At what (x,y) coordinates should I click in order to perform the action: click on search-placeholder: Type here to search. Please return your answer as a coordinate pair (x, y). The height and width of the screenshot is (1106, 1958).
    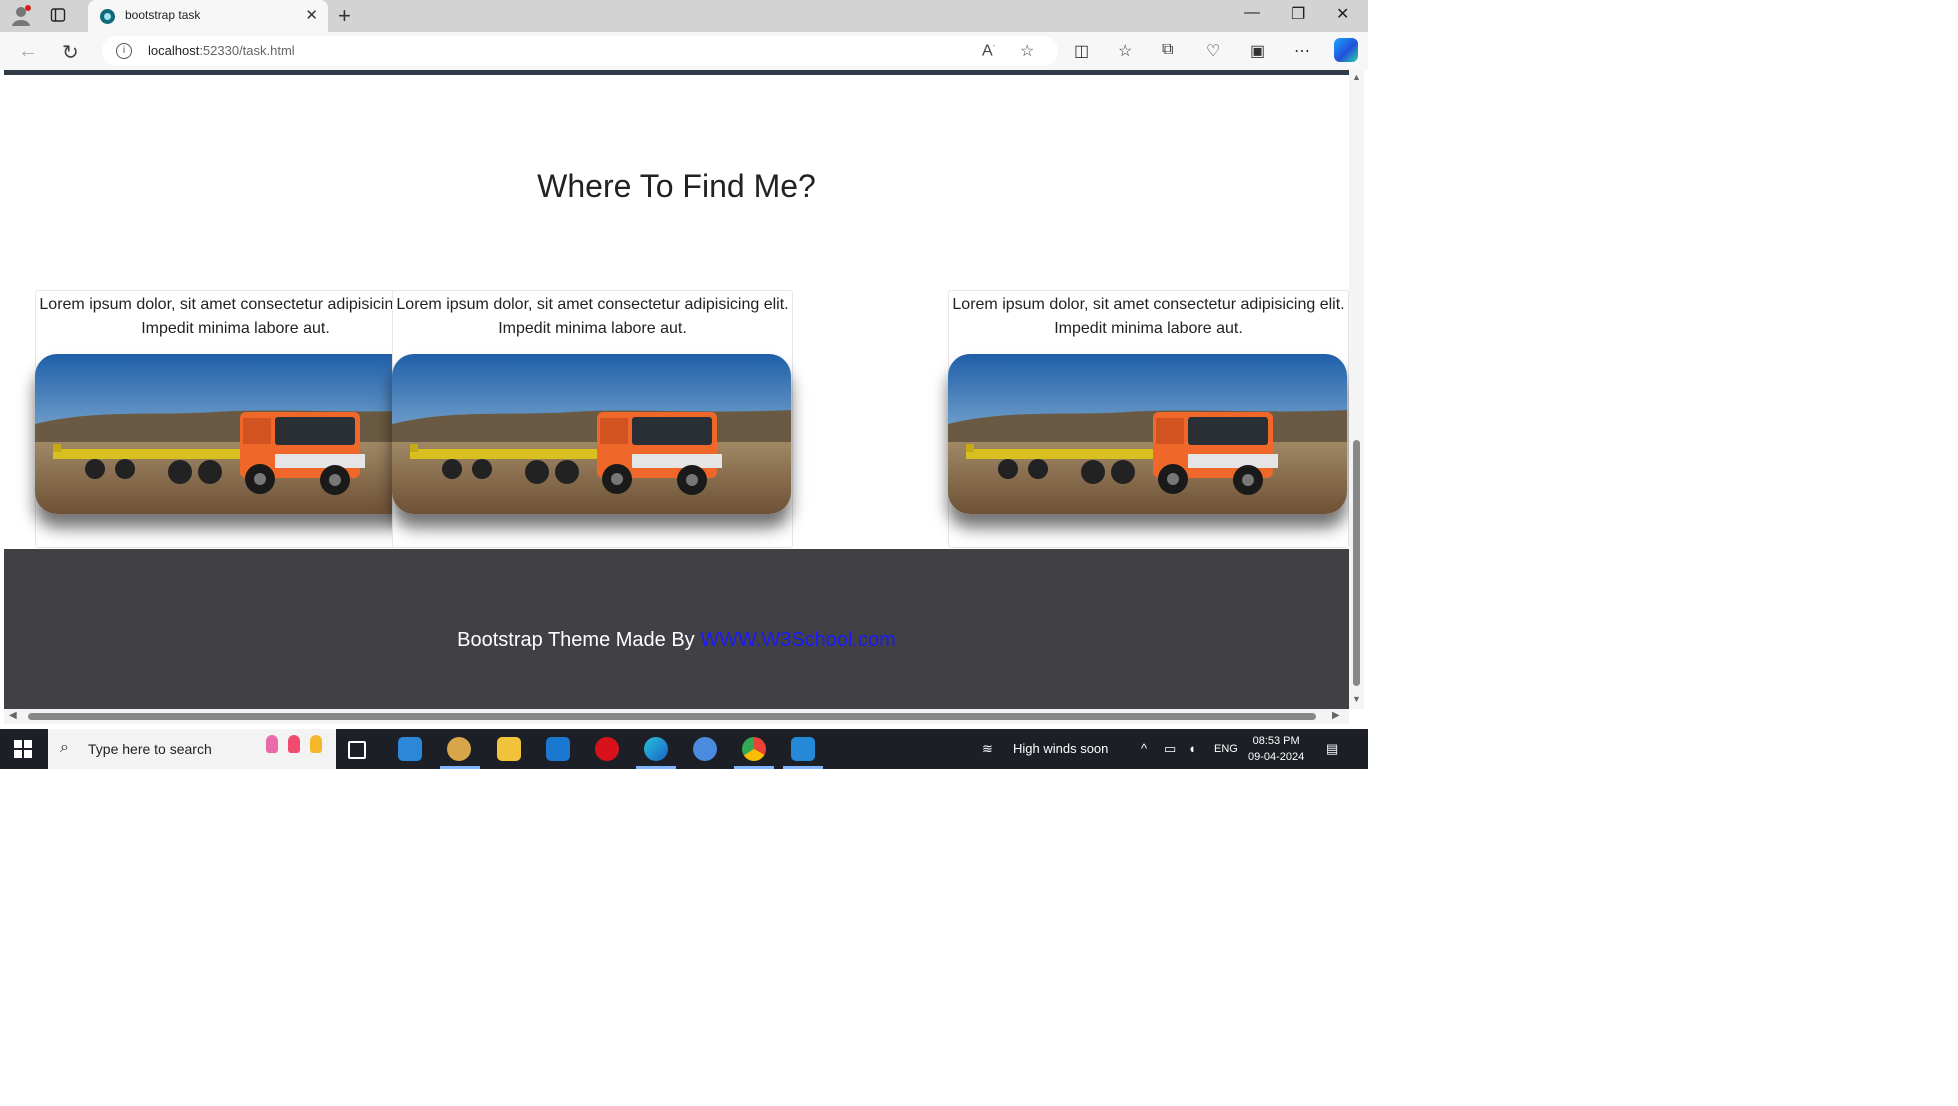
    Looking at the image, I should click on (150, 749).